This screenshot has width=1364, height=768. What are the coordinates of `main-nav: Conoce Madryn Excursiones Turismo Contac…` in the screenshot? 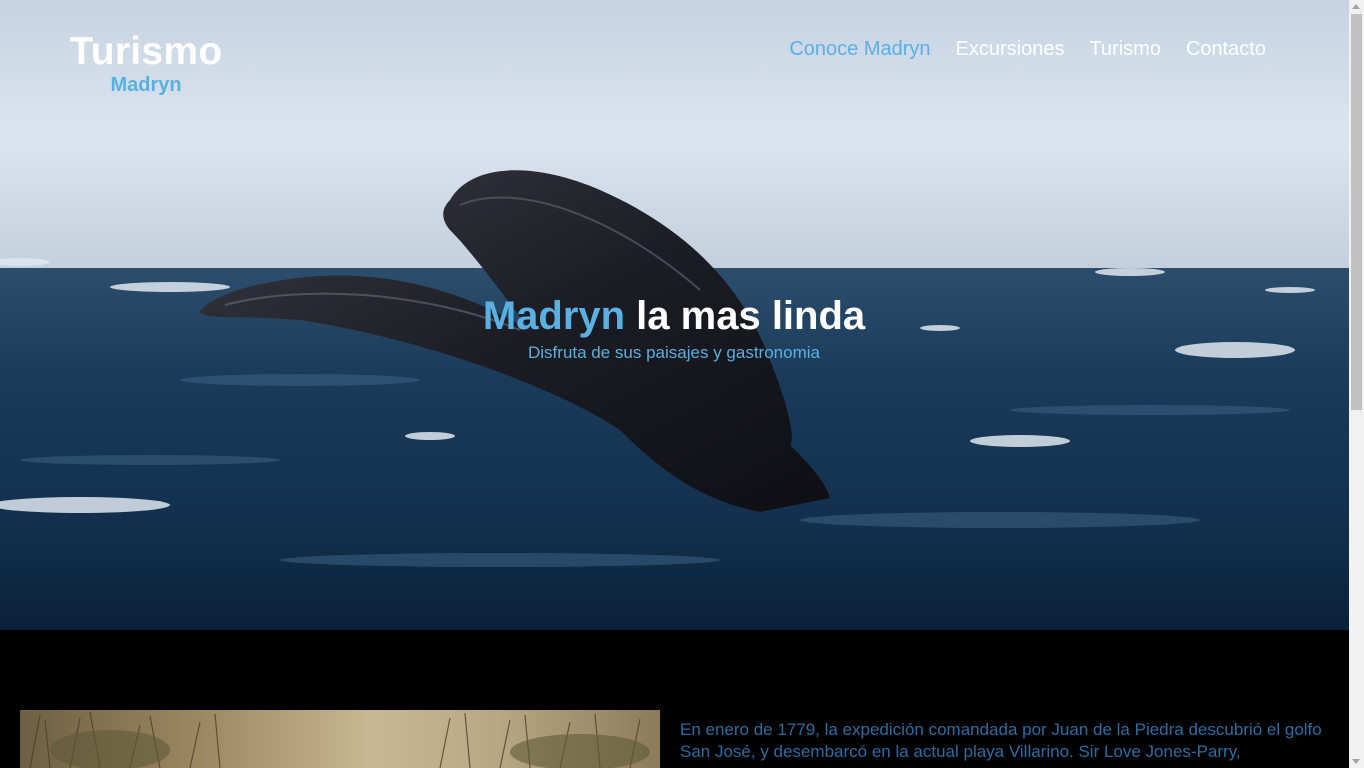 It's located at (1027, 49).